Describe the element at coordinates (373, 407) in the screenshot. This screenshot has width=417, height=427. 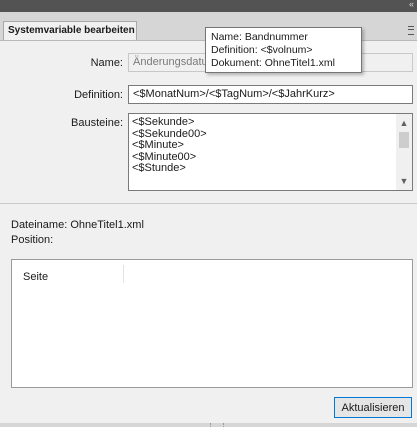
I see `update-button: Aktualisieren` at that location.